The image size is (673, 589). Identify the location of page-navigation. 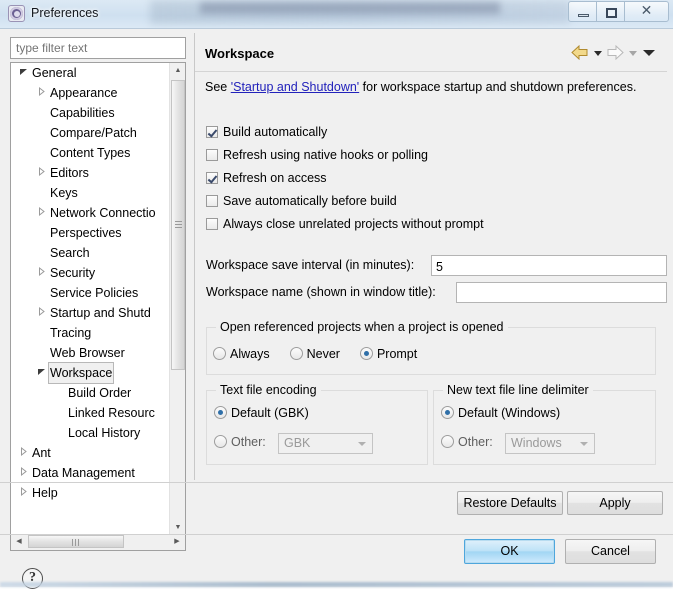
(613, 52).